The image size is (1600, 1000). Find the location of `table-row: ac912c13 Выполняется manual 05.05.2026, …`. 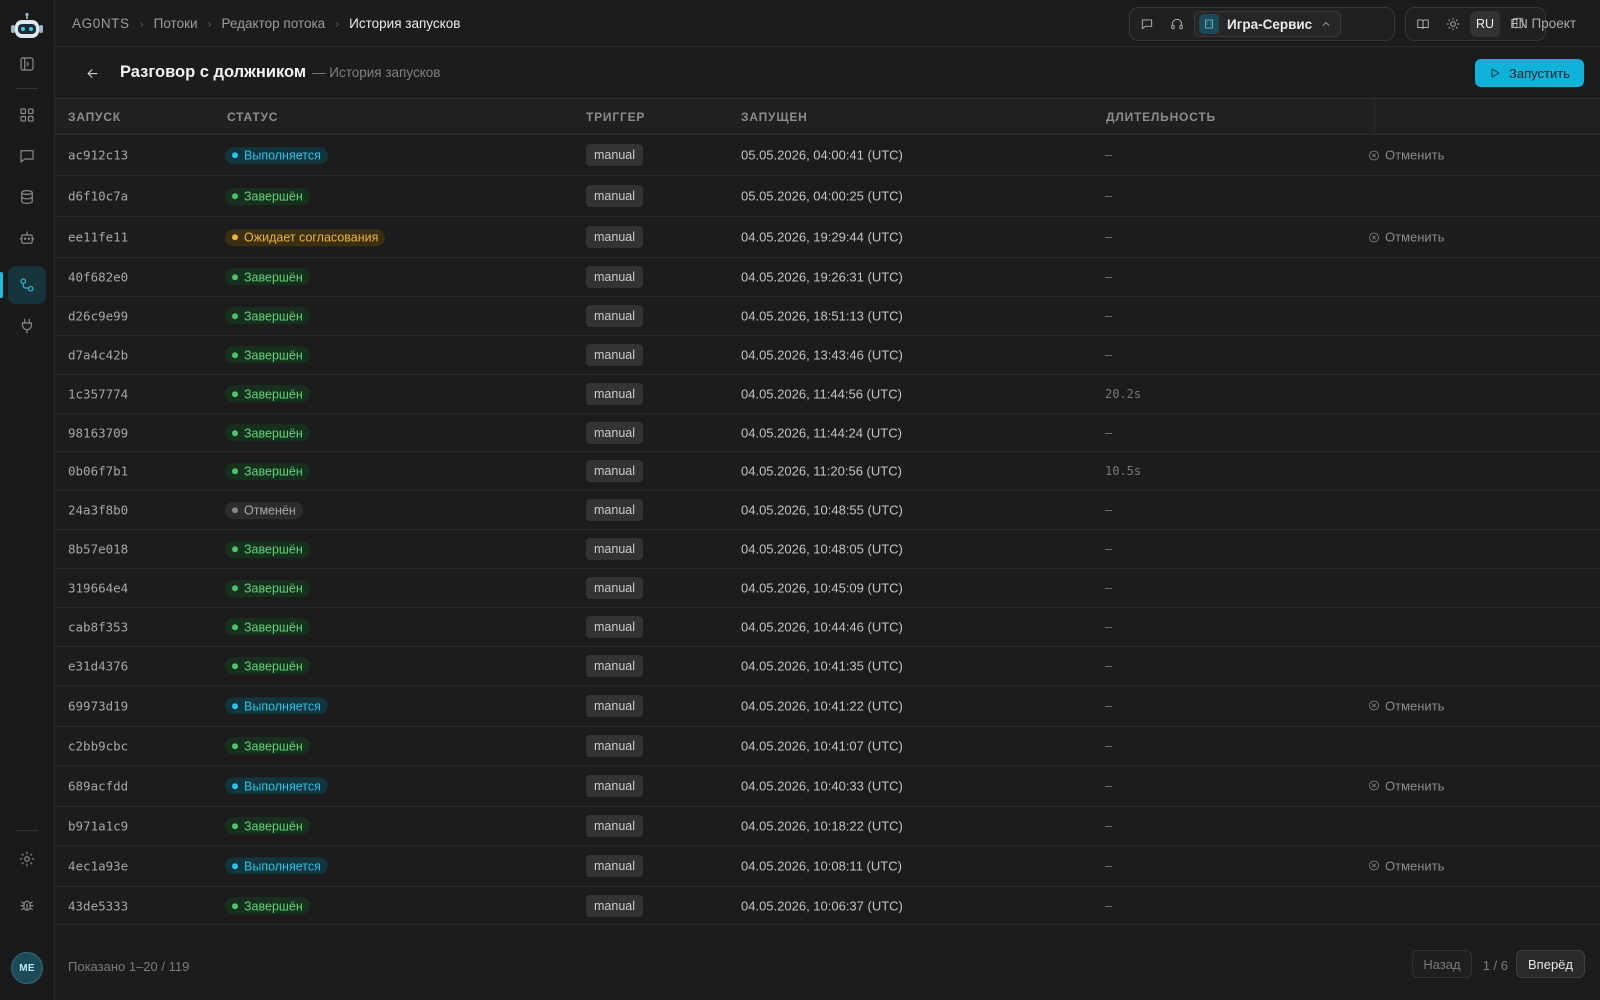

table-row: ac912c13 Выполняется manual 05.05.2026, … is located at coordinates (827, 155).